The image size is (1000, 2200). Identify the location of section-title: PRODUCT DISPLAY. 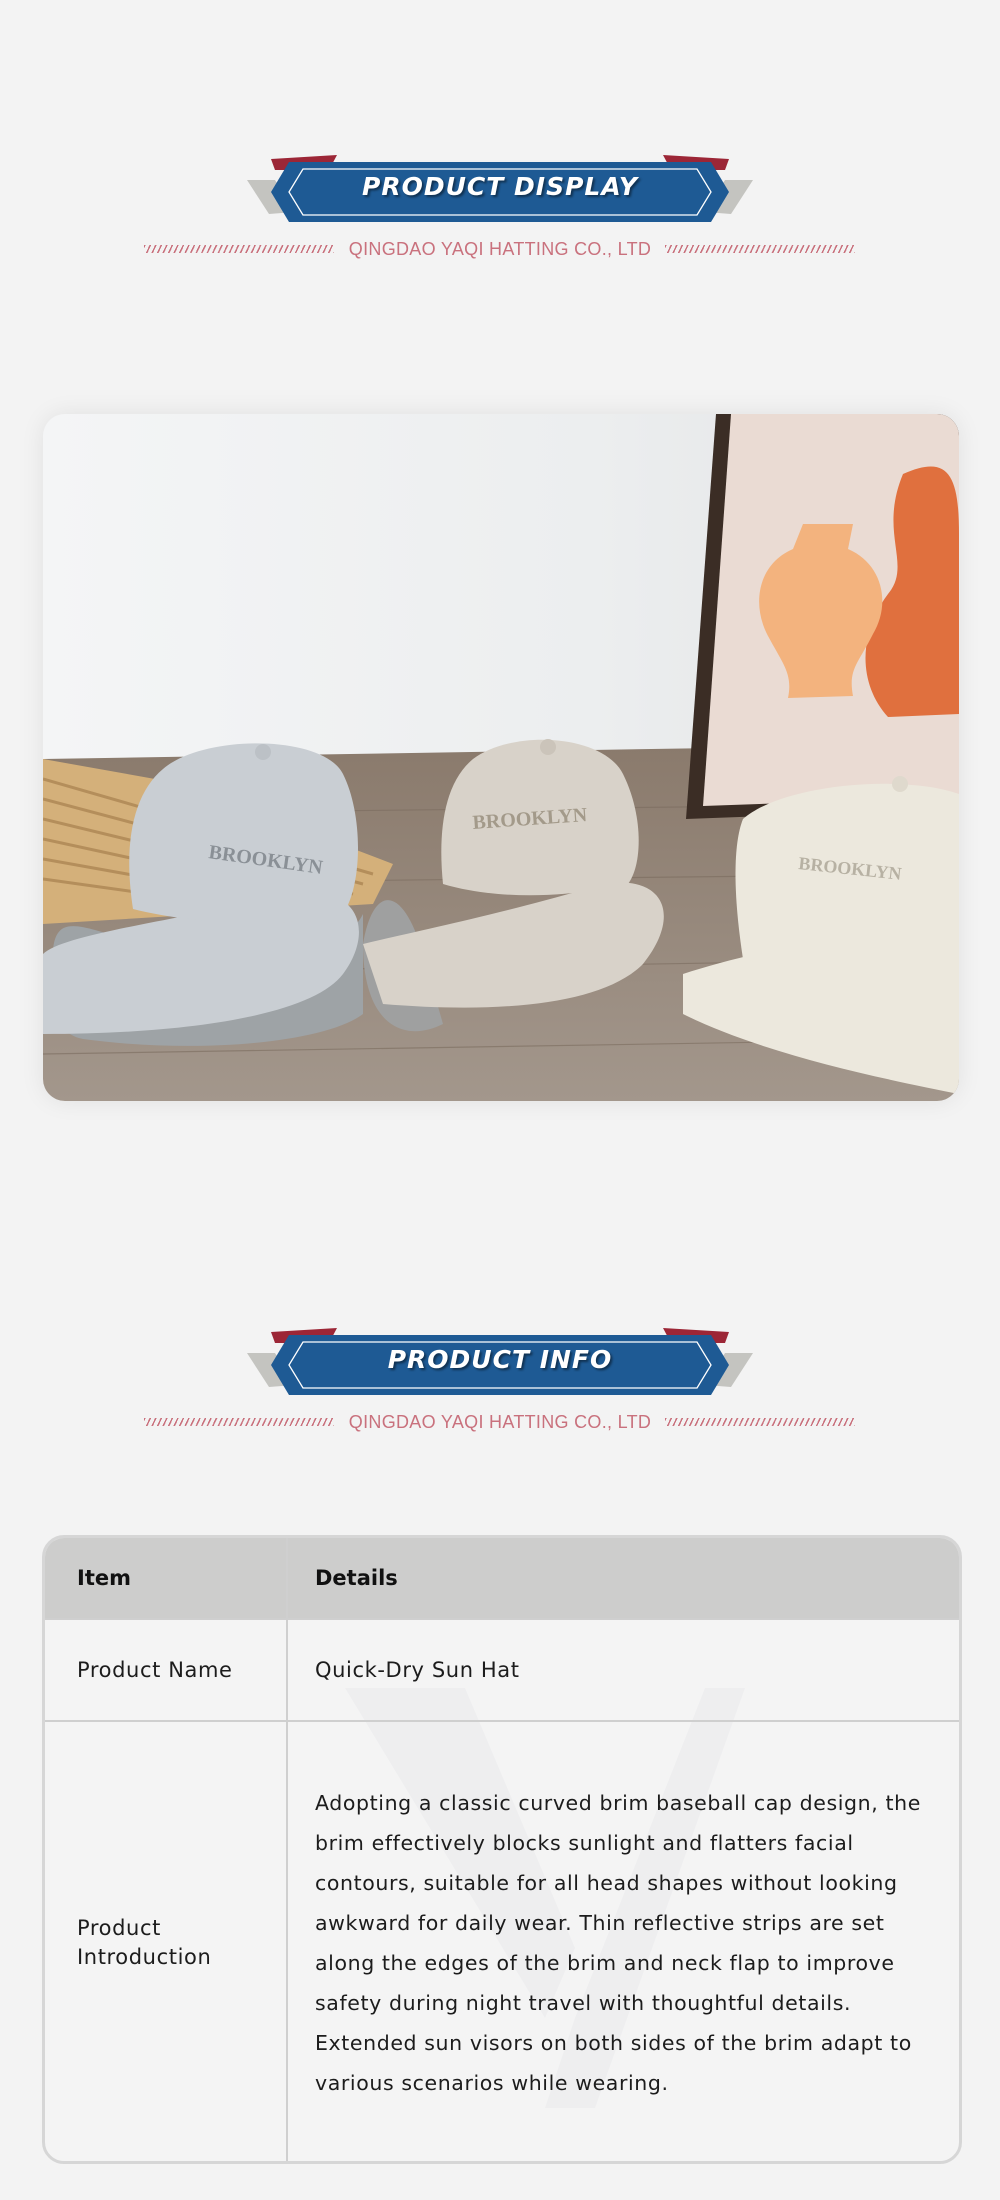
(500, 186).